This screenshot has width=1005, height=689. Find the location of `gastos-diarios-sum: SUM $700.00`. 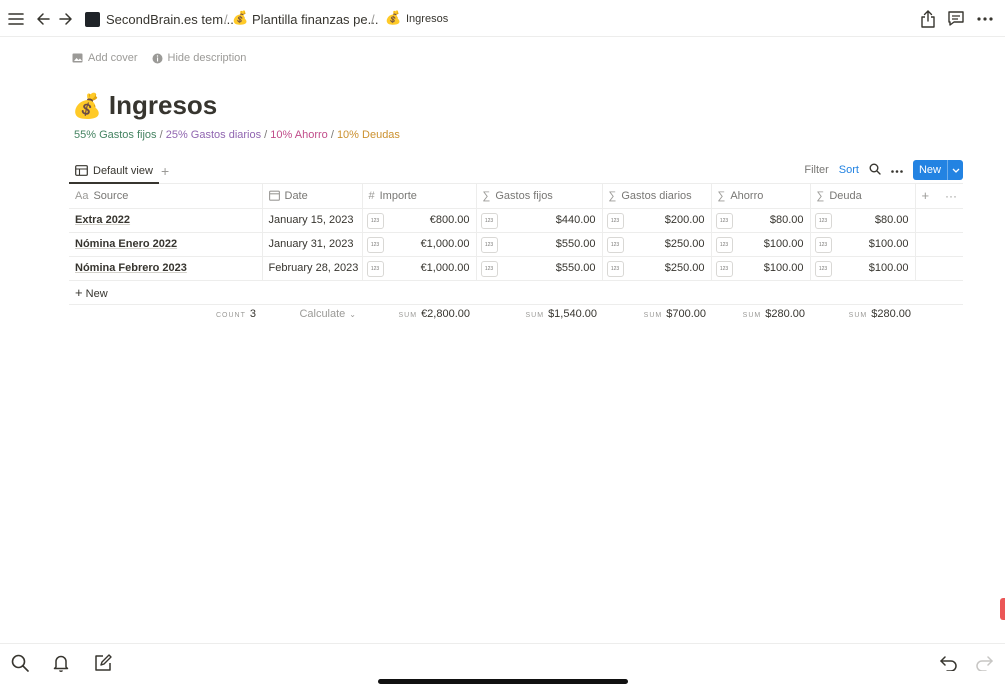

gastos-diarios-sum: SUM $700.00 is located at coordinates (654, 314).